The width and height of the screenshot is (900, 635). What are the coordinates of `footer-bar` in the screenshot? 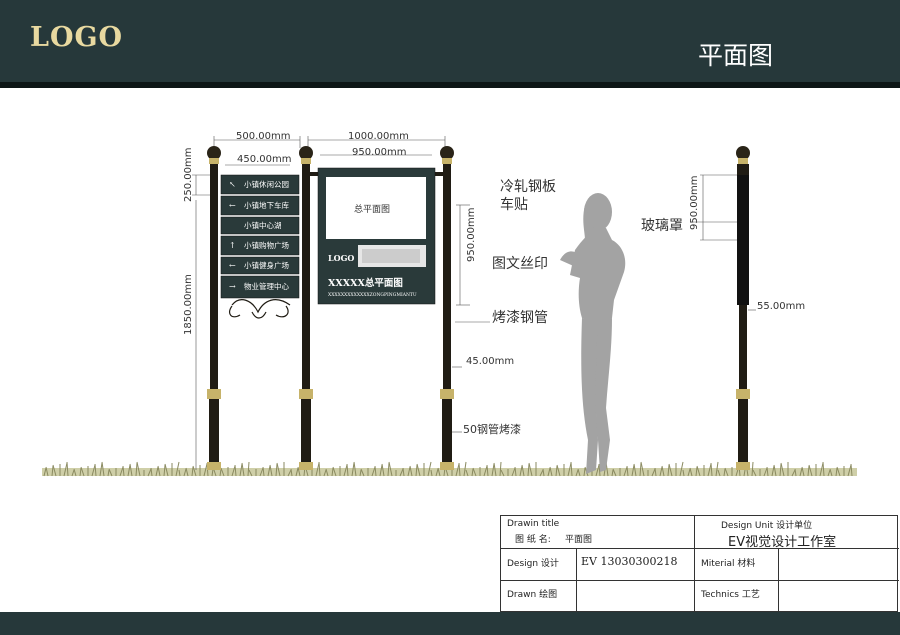 It's located at (450, 623).